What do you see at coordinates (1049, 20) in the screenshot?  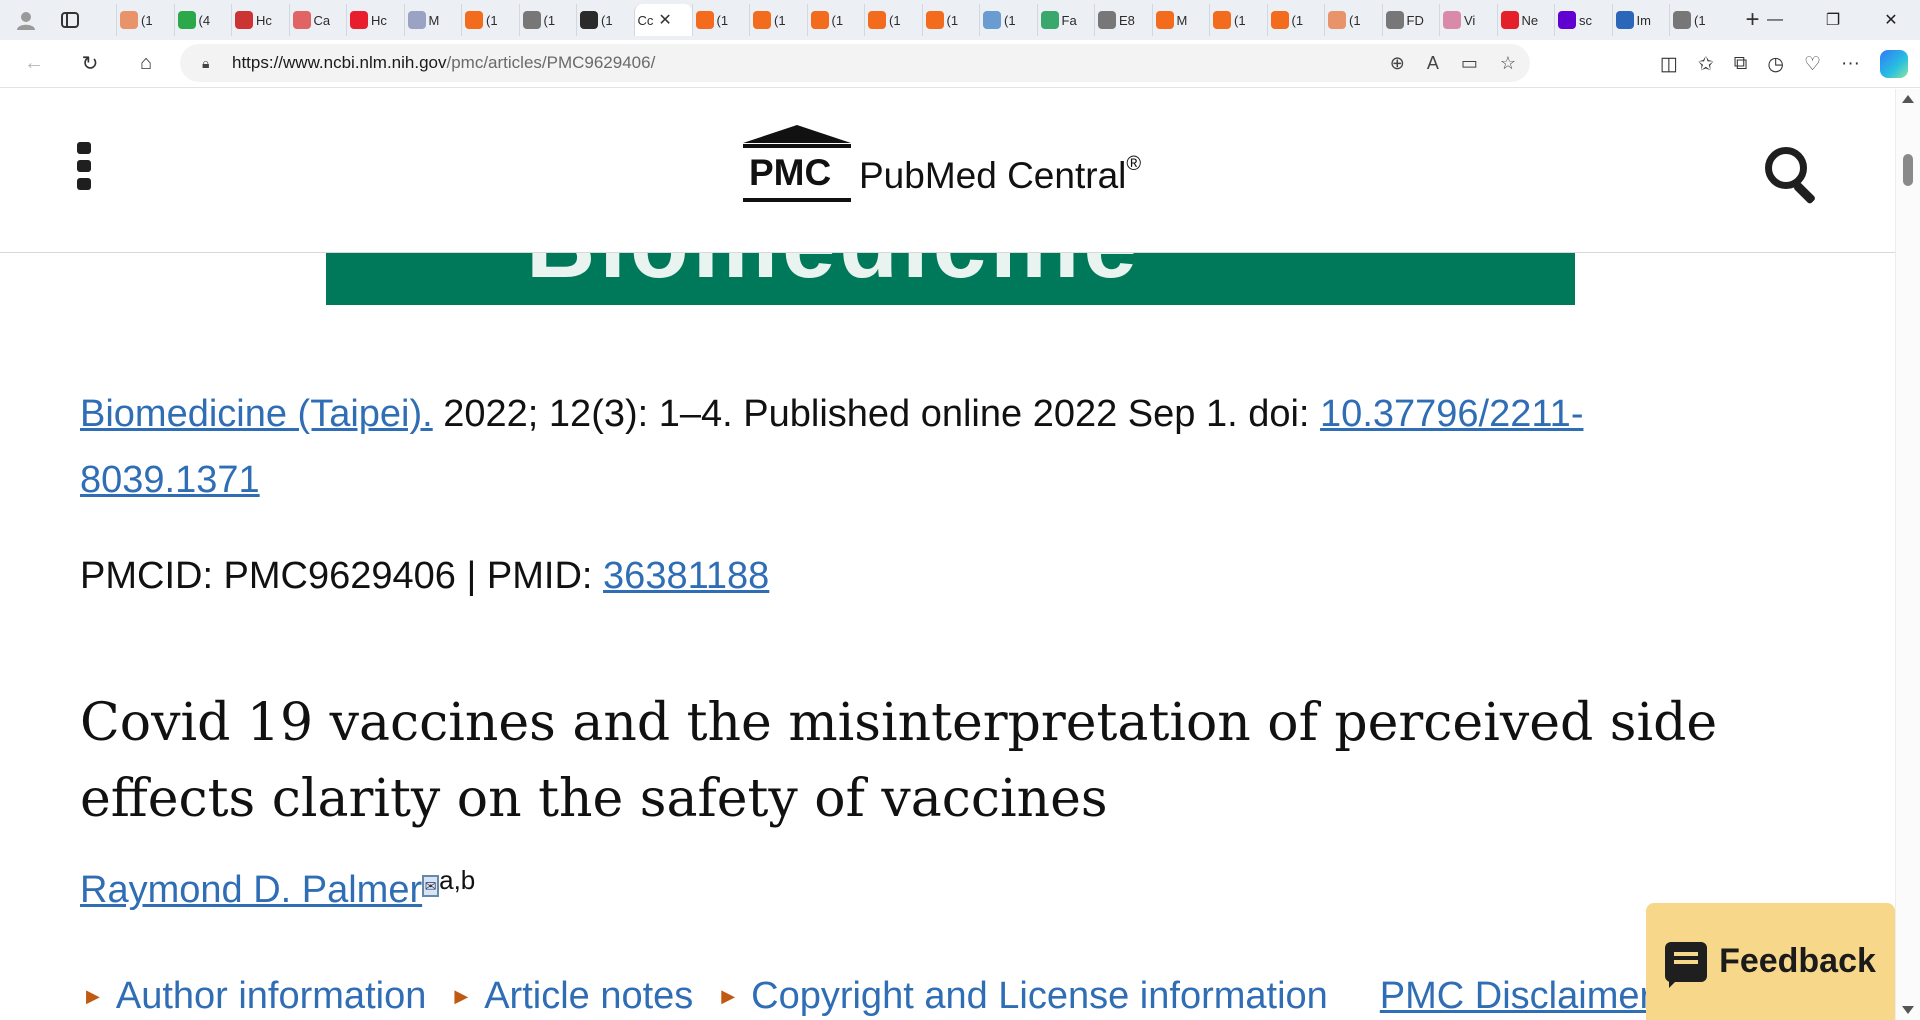 I see `refresh-icon` at bounding box center [1049, 20].